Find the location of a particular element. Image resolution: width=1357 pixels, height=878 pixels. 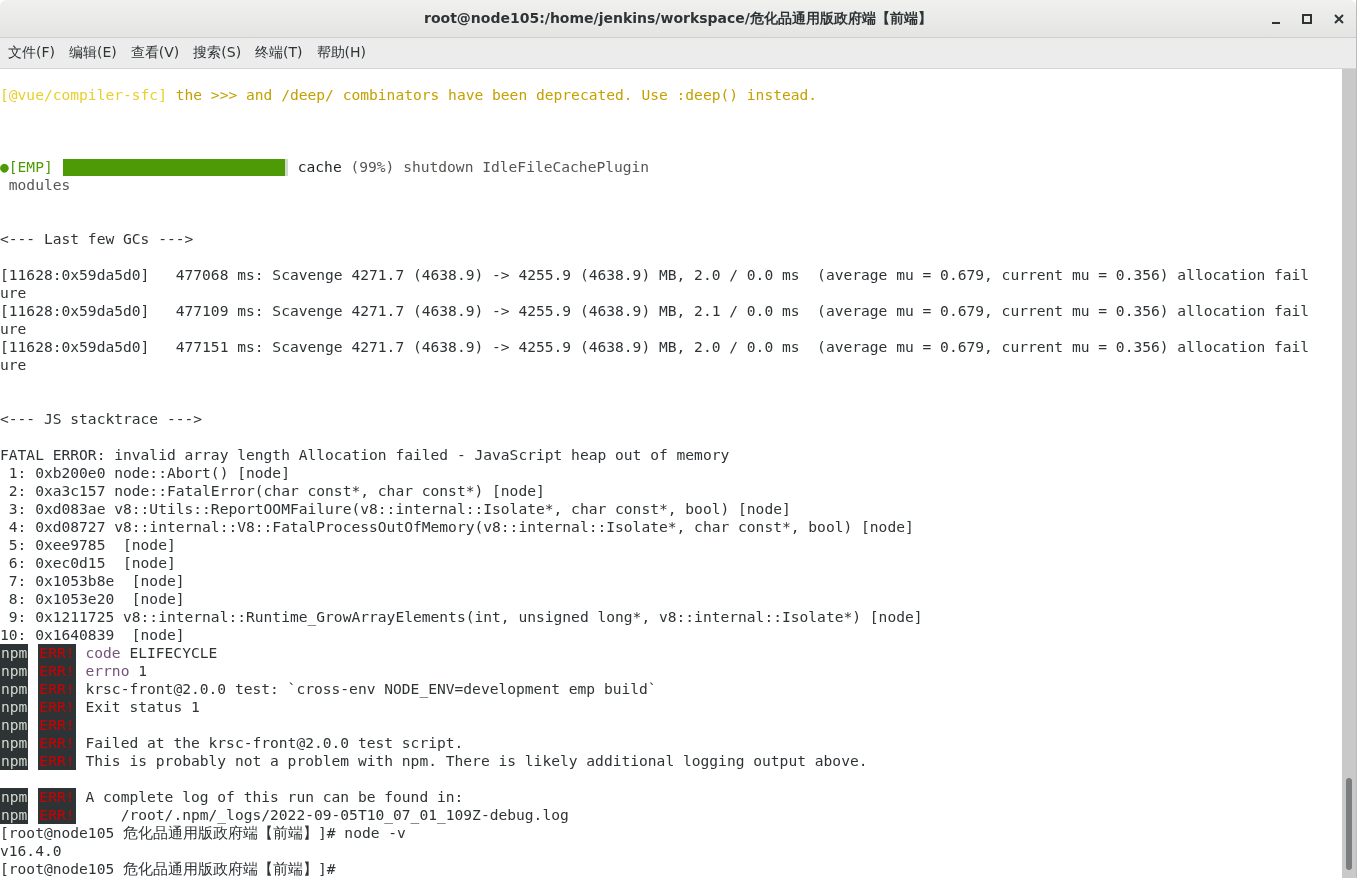

menu-item: 终端(T) is located at coordinates (279, 53).